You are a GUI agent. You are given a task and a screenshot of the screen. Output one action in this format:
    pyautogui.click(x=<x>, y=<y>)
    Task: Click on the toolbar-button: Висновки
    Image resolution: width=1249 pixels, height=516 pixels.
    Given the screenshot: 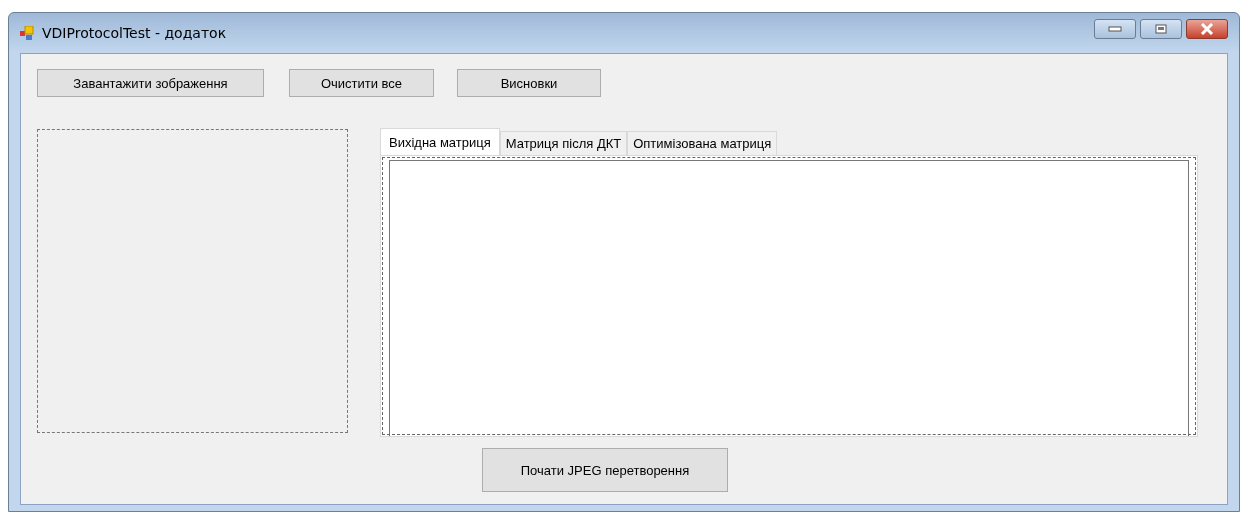 What is the action you would take?
    pyautogui.click(x=529, y=83)
    